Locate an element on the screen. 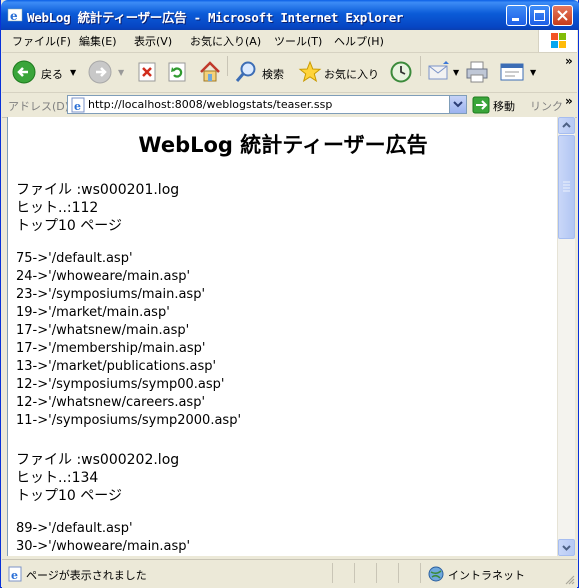 This screenshot has height=588, width=579. maximize-button is located at coordinates (539, 15).